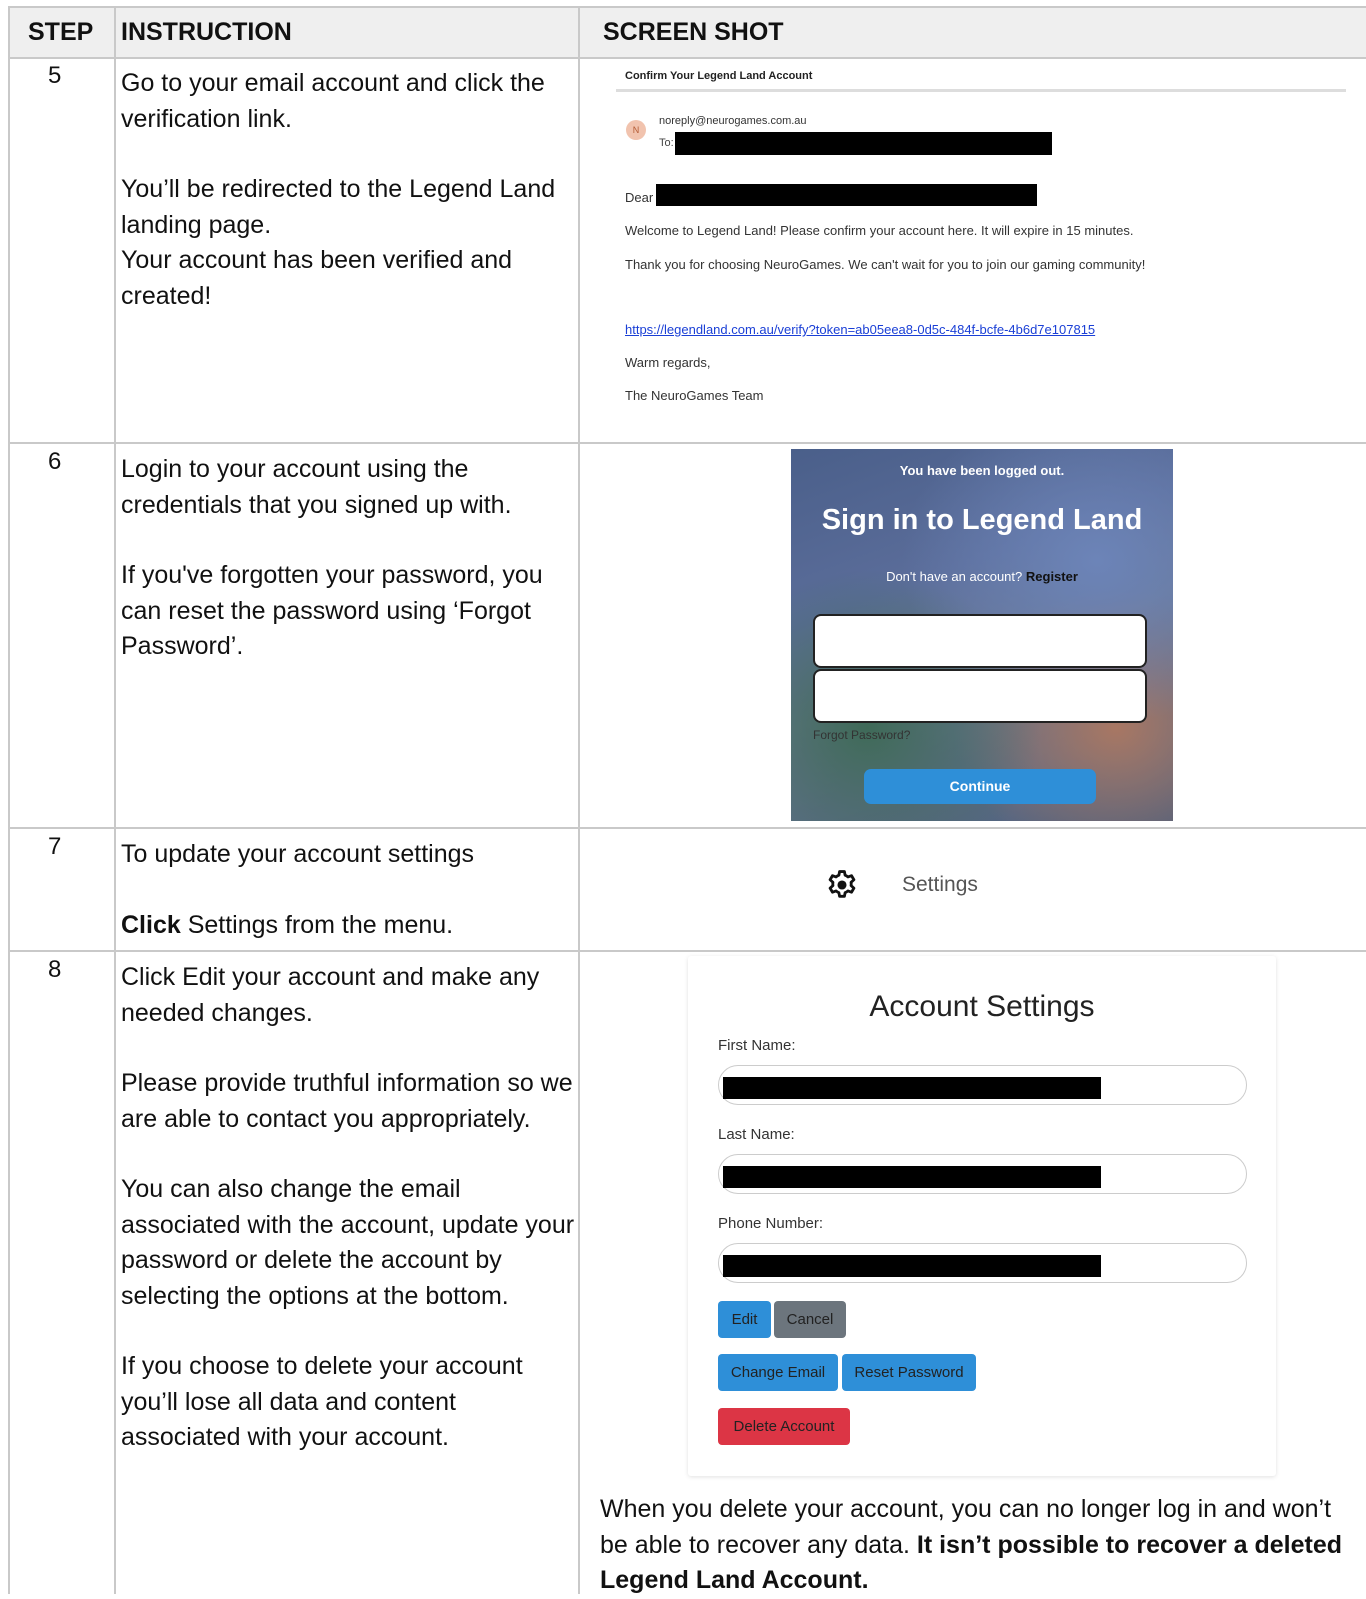 This screenshot has width=1366, height=1599. I want to click on instruction-text: Click Settings from the menu., so click(348, 926).